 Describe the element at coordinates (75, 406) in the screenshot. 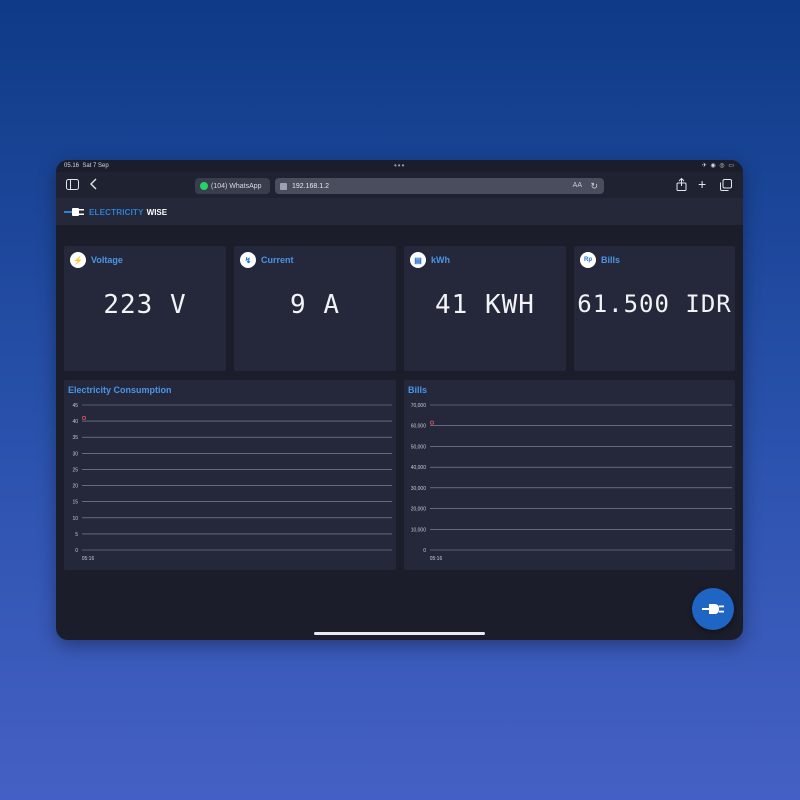

I see `y-tick-label: 45` at that location.